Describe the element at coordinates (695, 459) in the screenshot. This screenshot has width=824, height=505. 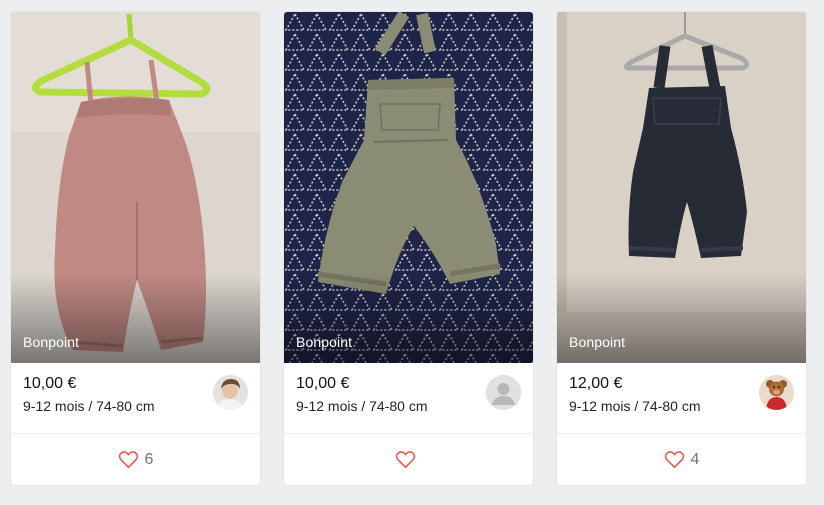
I see `favorite-count: 4` at that location.